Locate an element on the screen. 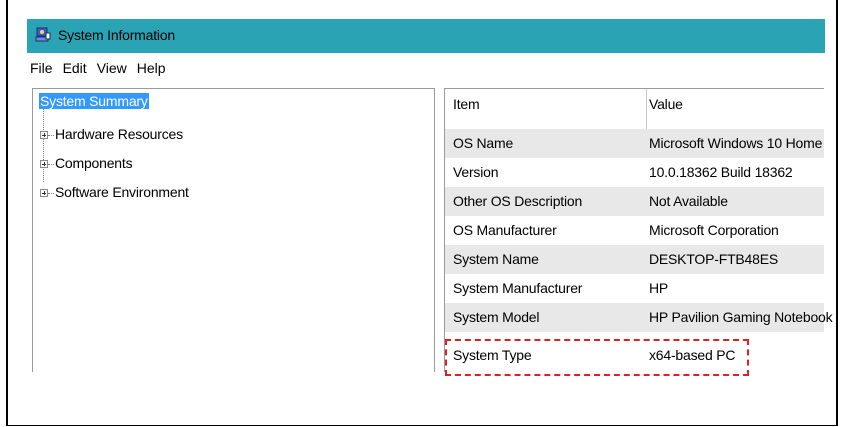 This screenshot has width=846, height=427. row-item: OS Manufacturer is located at coordinates (505, 230).